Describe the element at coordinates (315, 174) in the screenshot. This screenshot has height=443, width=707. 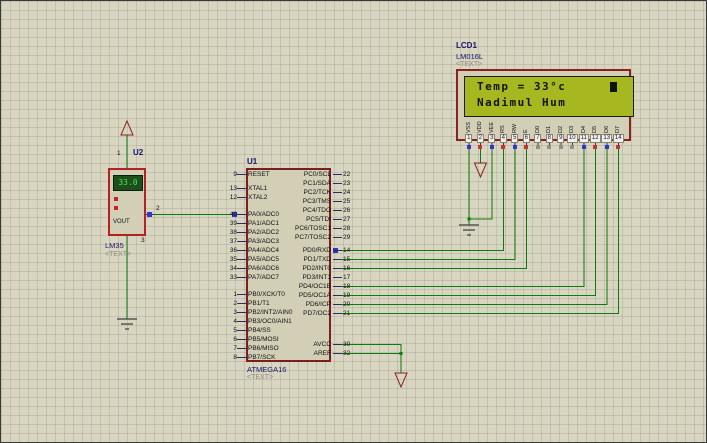
I see `u1-pin-row: PC0/SCL 22` at that location.